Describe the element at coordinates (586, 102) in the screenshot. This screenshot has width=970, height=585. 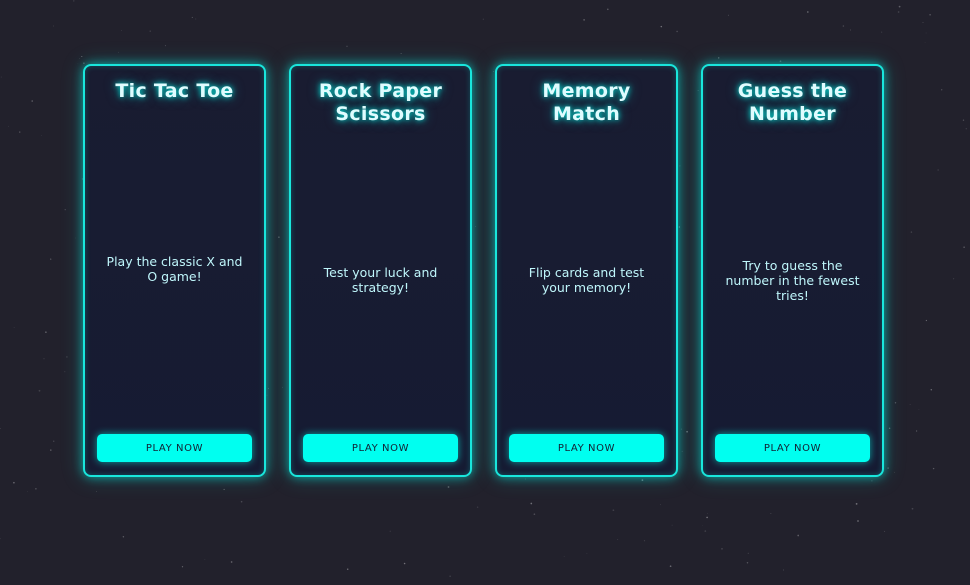
I see `game-title: Memory Match` at that location.